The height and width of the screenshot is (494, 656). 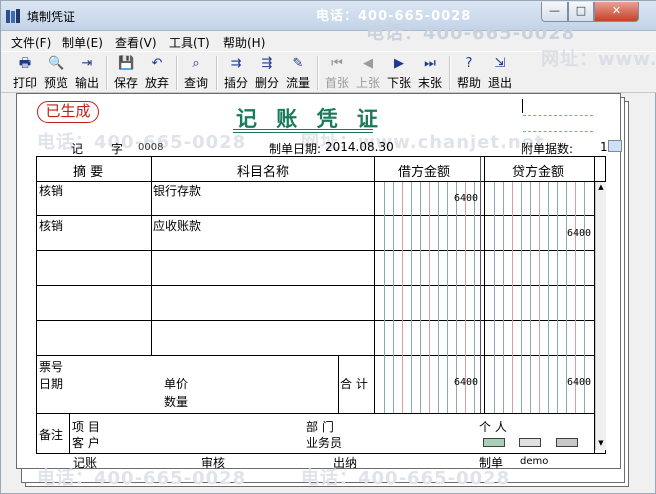 What do you see at coordinates (298, 63) in the screenshot?
I see `cash-flow-icon: ✎` at bounding box center [298, 63].